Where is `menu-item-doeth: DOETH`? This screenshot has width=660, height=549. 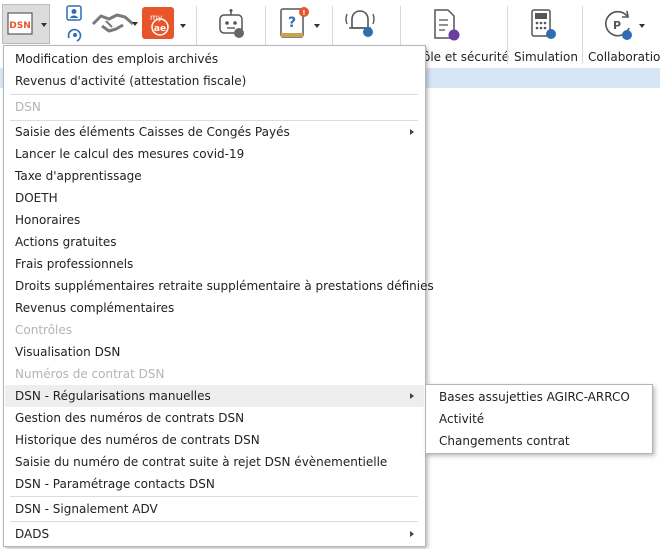
menu-item-doeth: DOETH is located at coordinates (214, 198).